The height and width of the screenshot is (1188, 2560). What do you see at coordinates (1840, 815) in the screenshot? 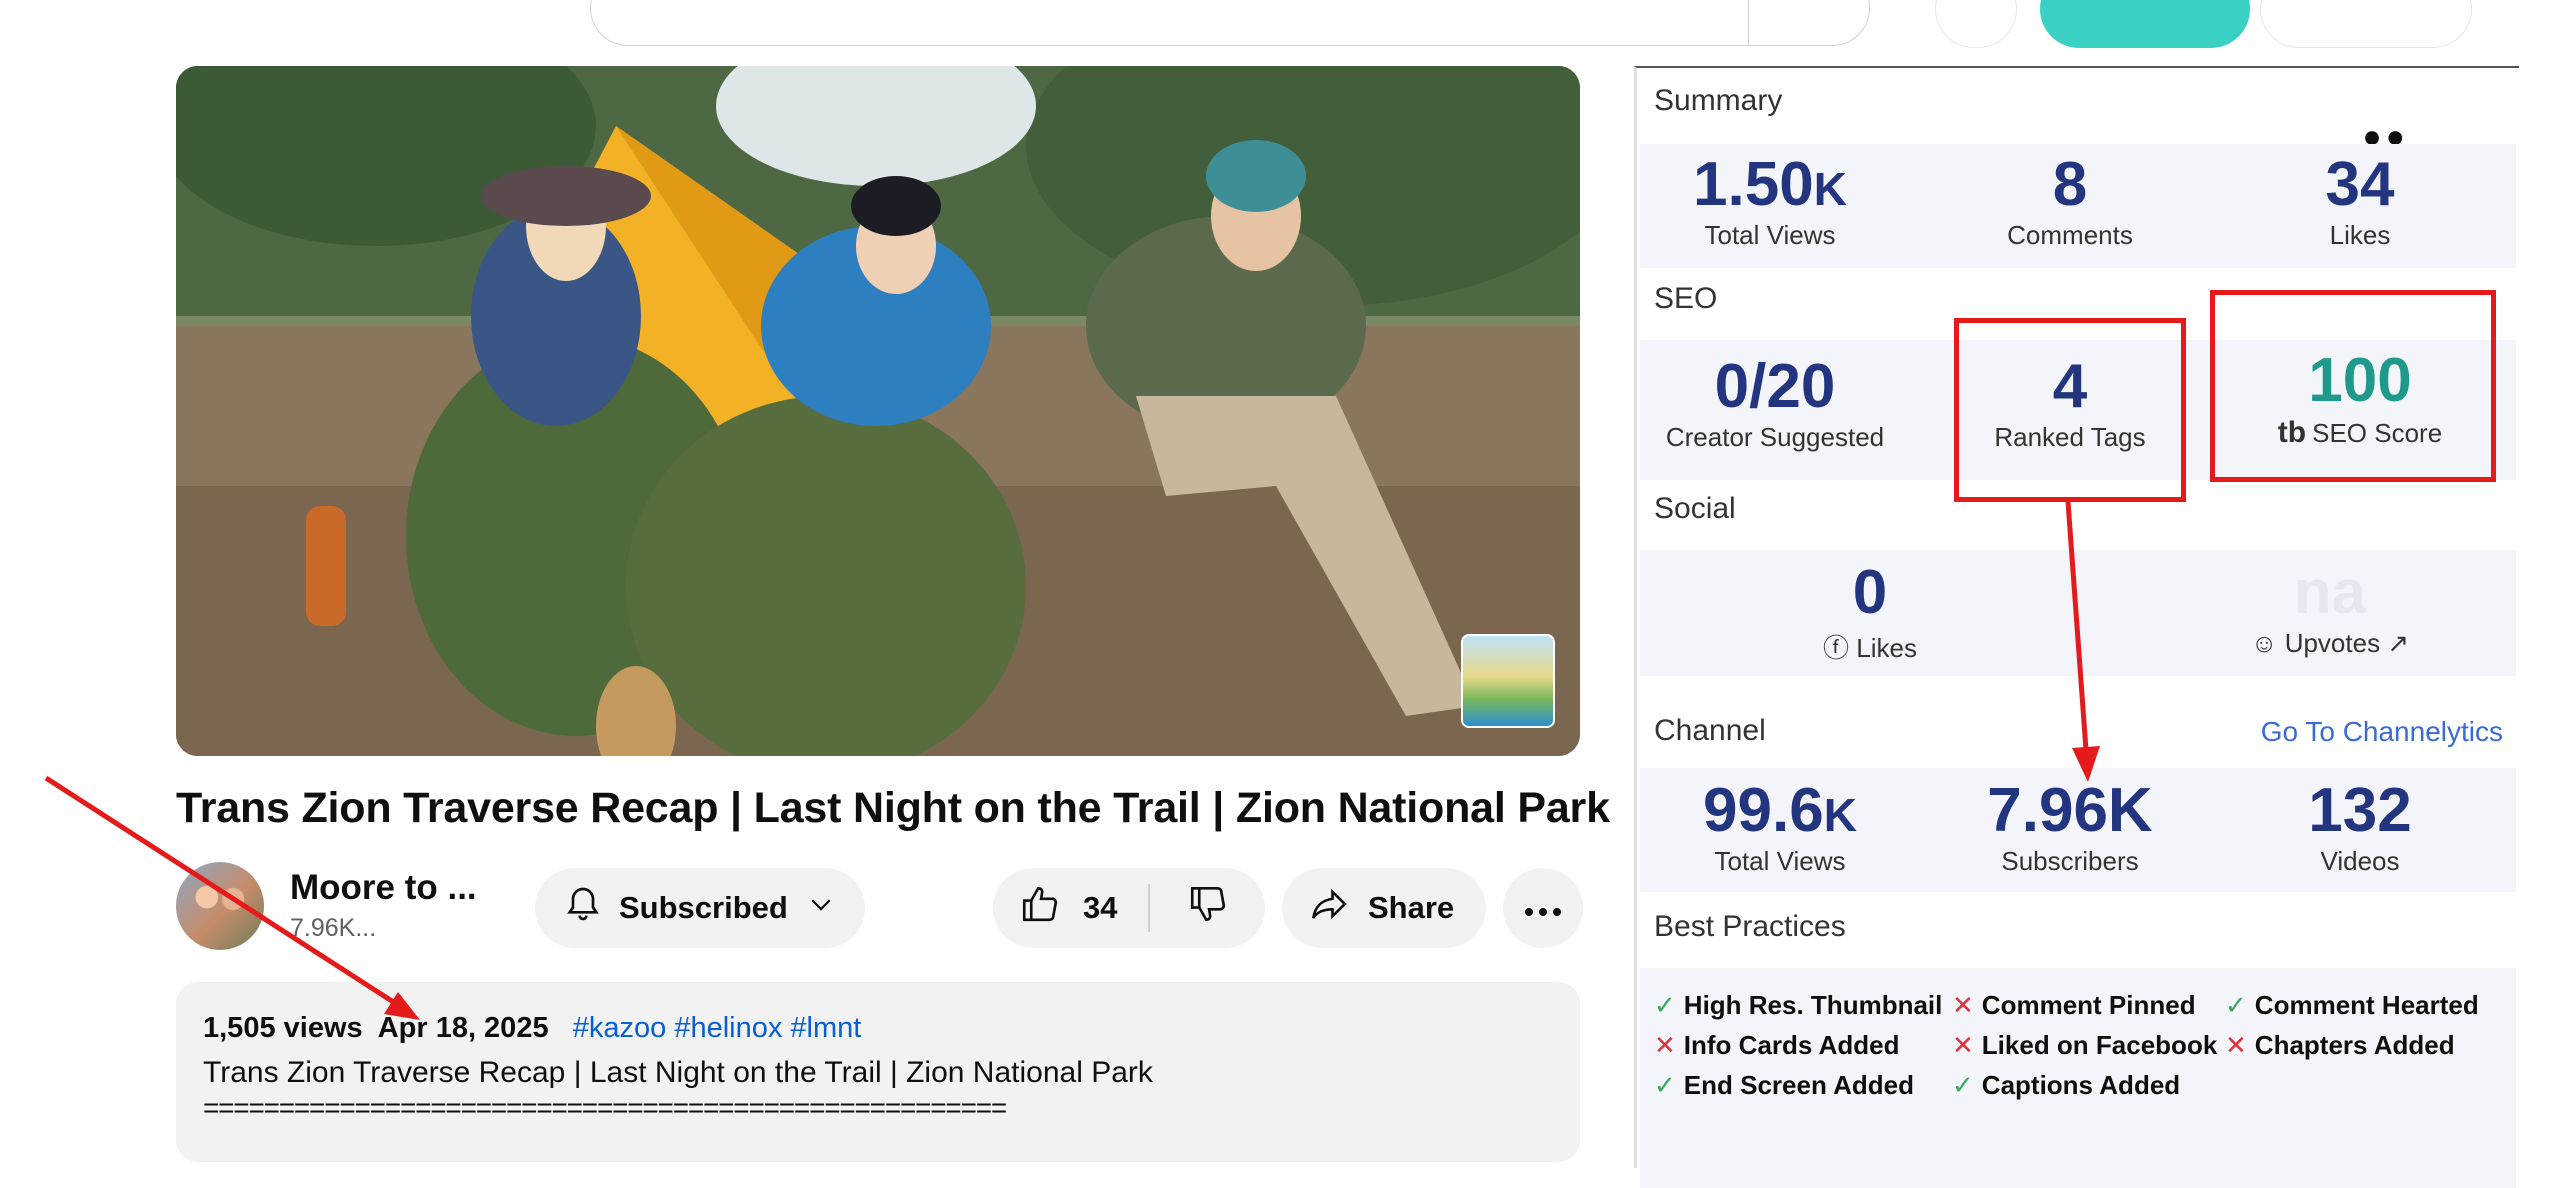
I see `channel-total-views-unit: K` at bounding box center [1840, 815].